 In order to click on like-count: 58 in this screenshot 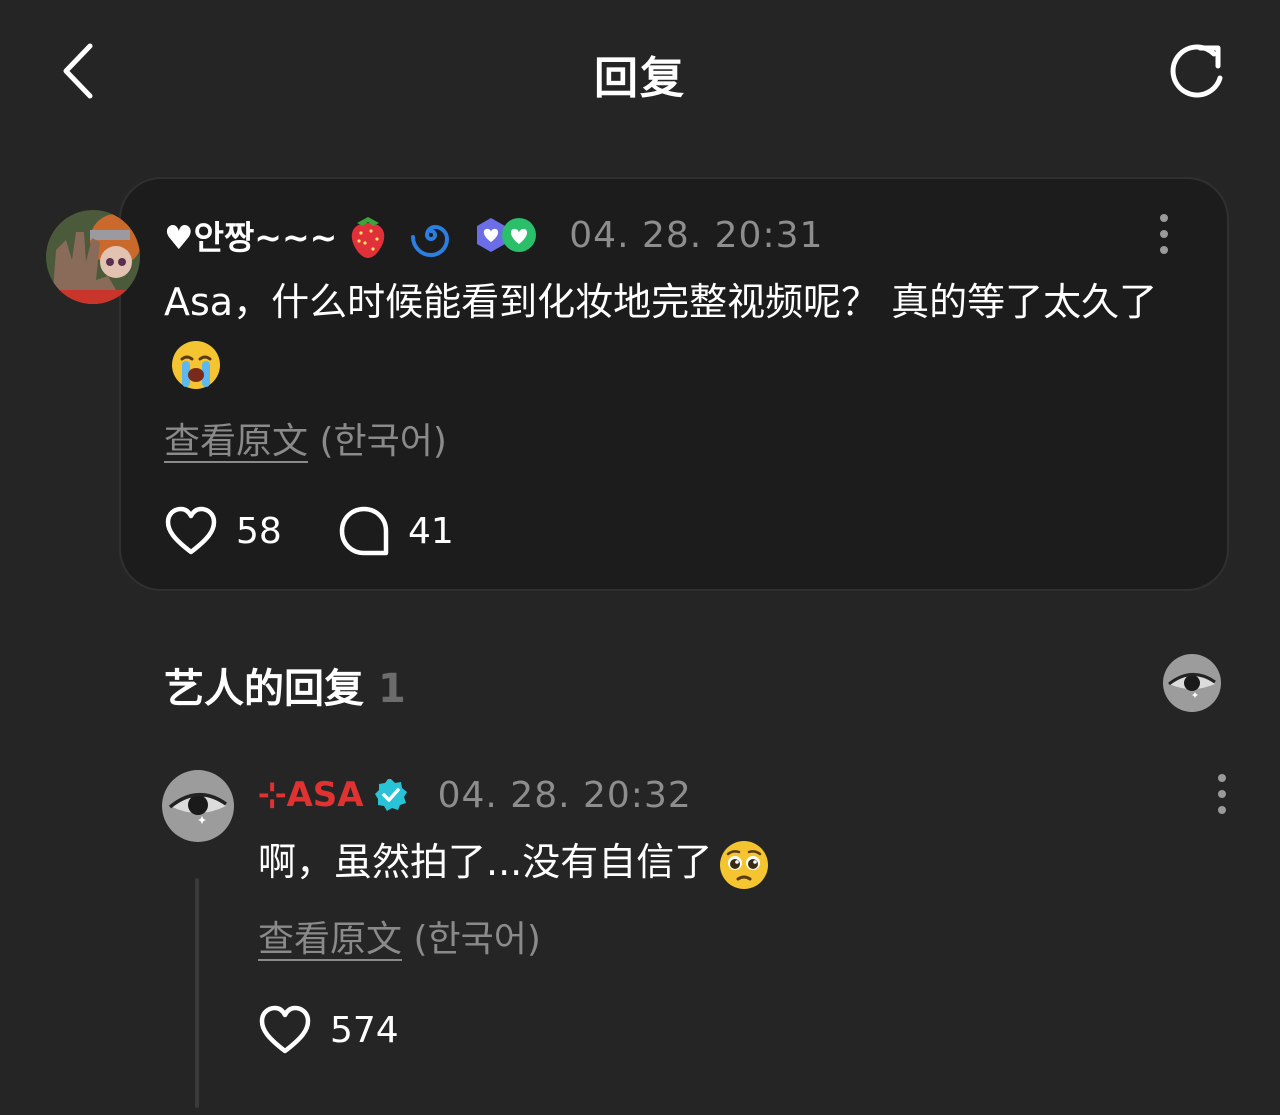, I will do `click(259, 531)`.